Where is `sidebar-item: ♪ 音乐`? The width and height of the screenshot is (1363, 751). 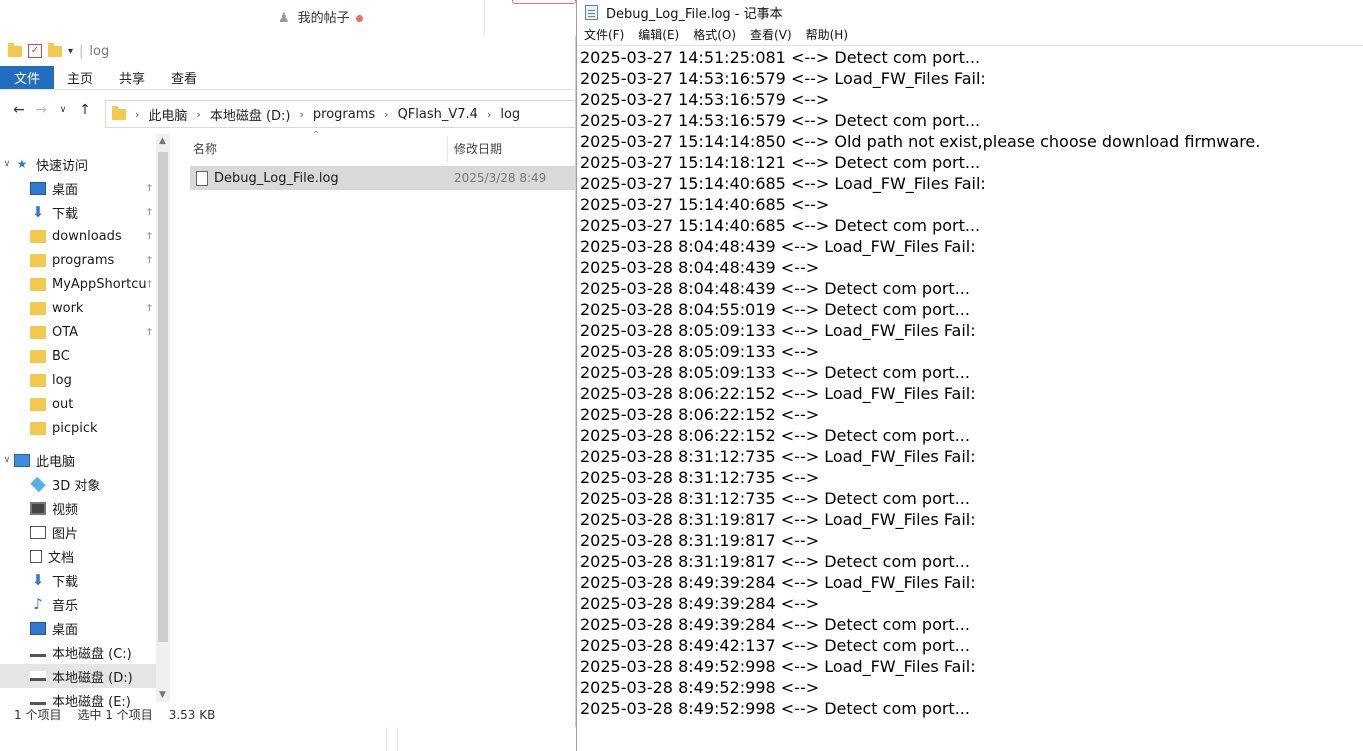 sidebar-item: ♪ 音乐 is located at coordinates (78, 604).